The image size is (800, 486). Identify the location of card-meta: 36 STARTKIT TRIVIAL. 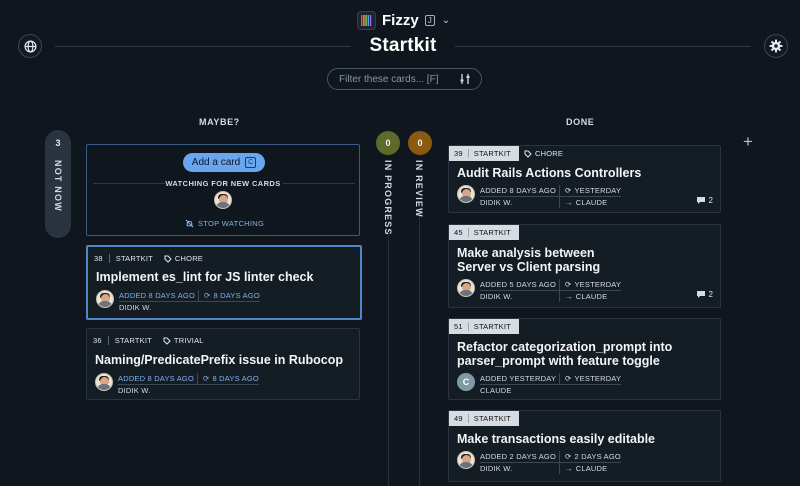
(223, 340).